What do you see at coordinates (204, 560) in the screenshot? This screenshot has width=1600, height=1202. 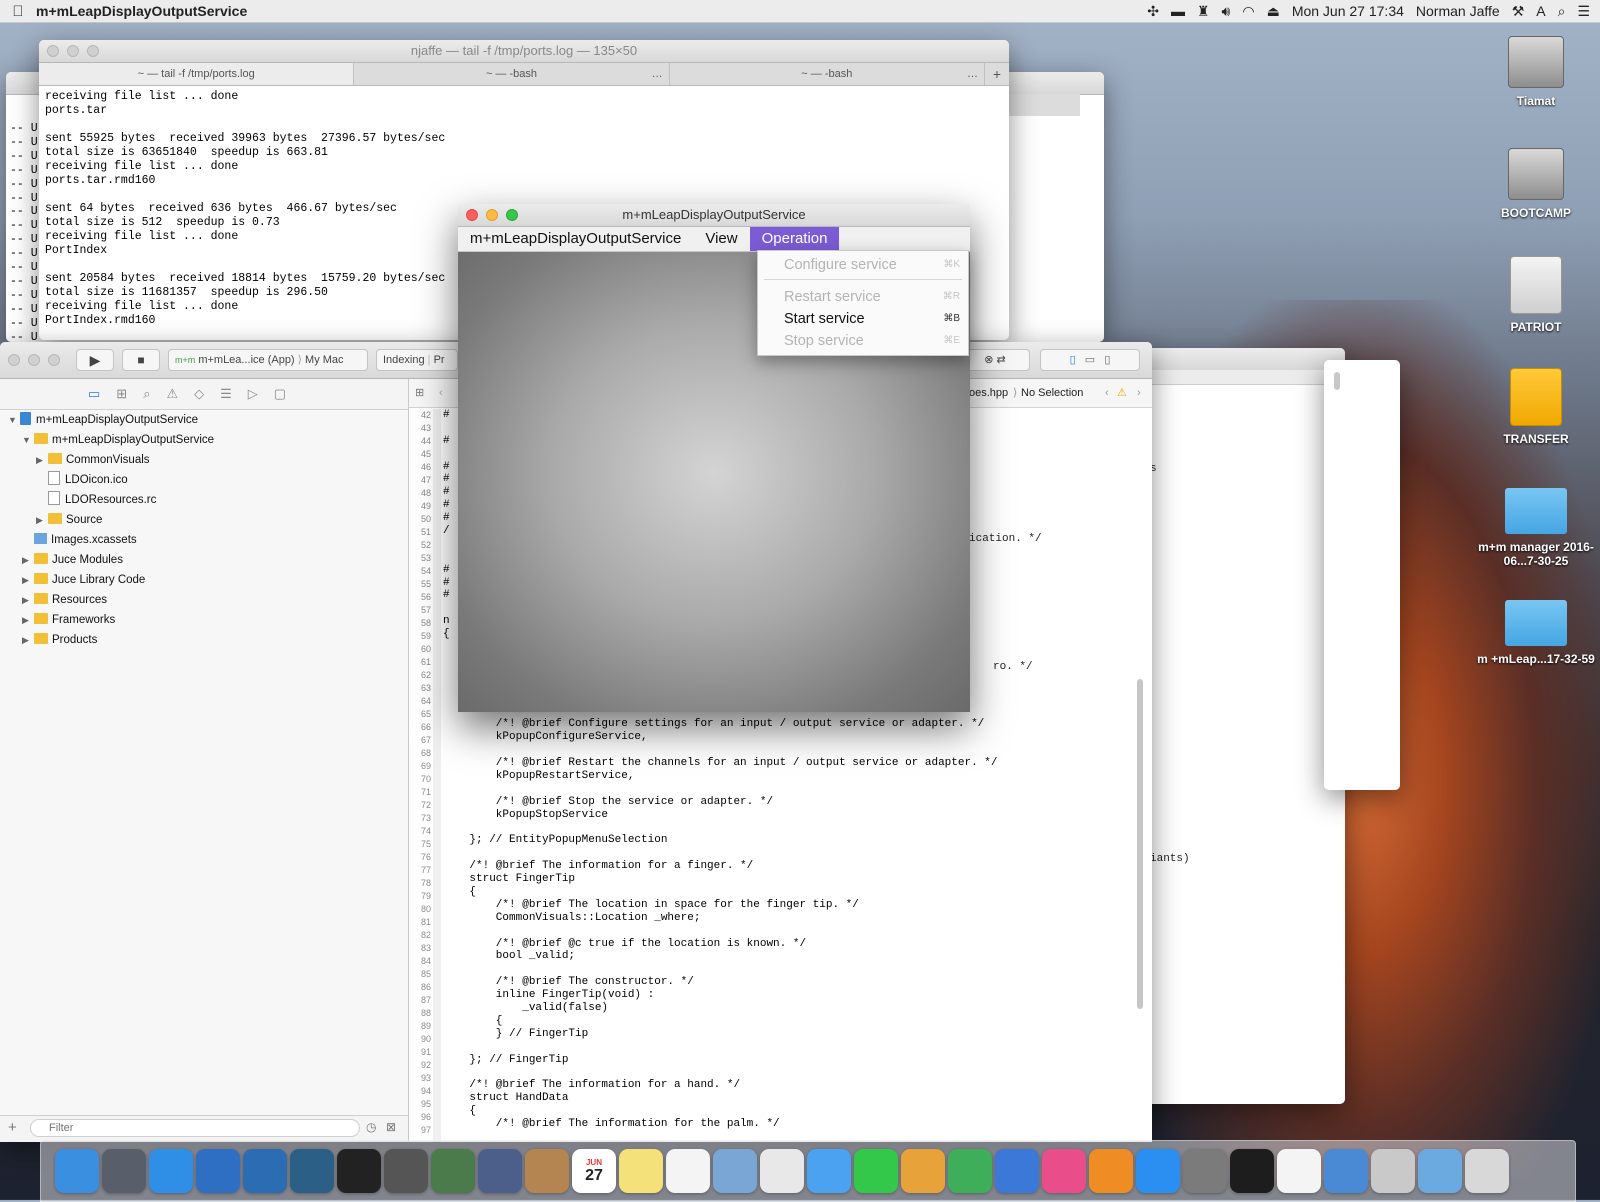 I see `navigator-row: ▶ Juce Modules` at bounding box center [204, 560].